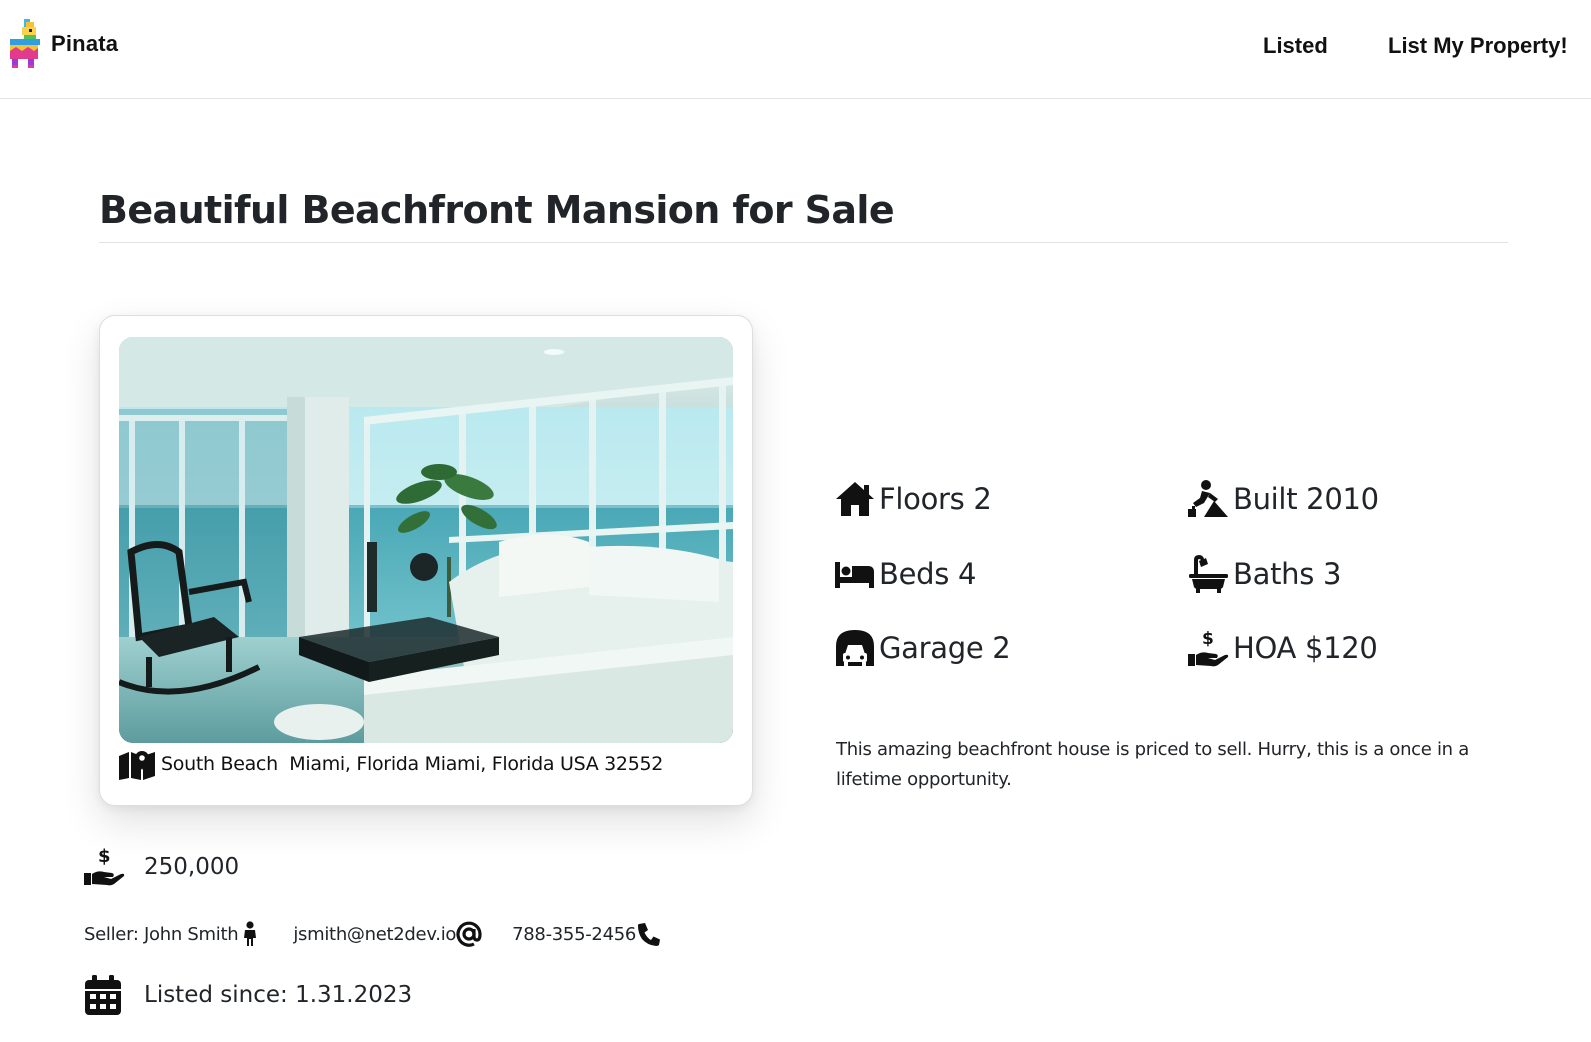 Image resolution: width=1591 pixels, height=1042 pixels. Describe the element at coordinates (795, 49) in the screenshot. I see `navbar: Pinata Listed List My Property!` at that location.